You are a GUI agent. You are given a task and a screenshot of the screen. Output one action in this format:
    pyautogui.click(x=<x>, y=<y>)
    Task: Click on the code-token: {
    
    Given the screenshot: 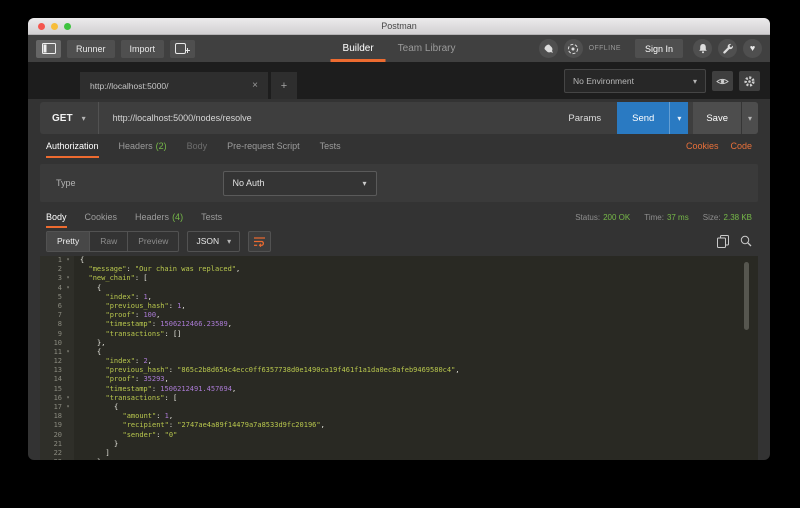 What is the action you would take?
    pyautogui.click(x=82, y=260)
    